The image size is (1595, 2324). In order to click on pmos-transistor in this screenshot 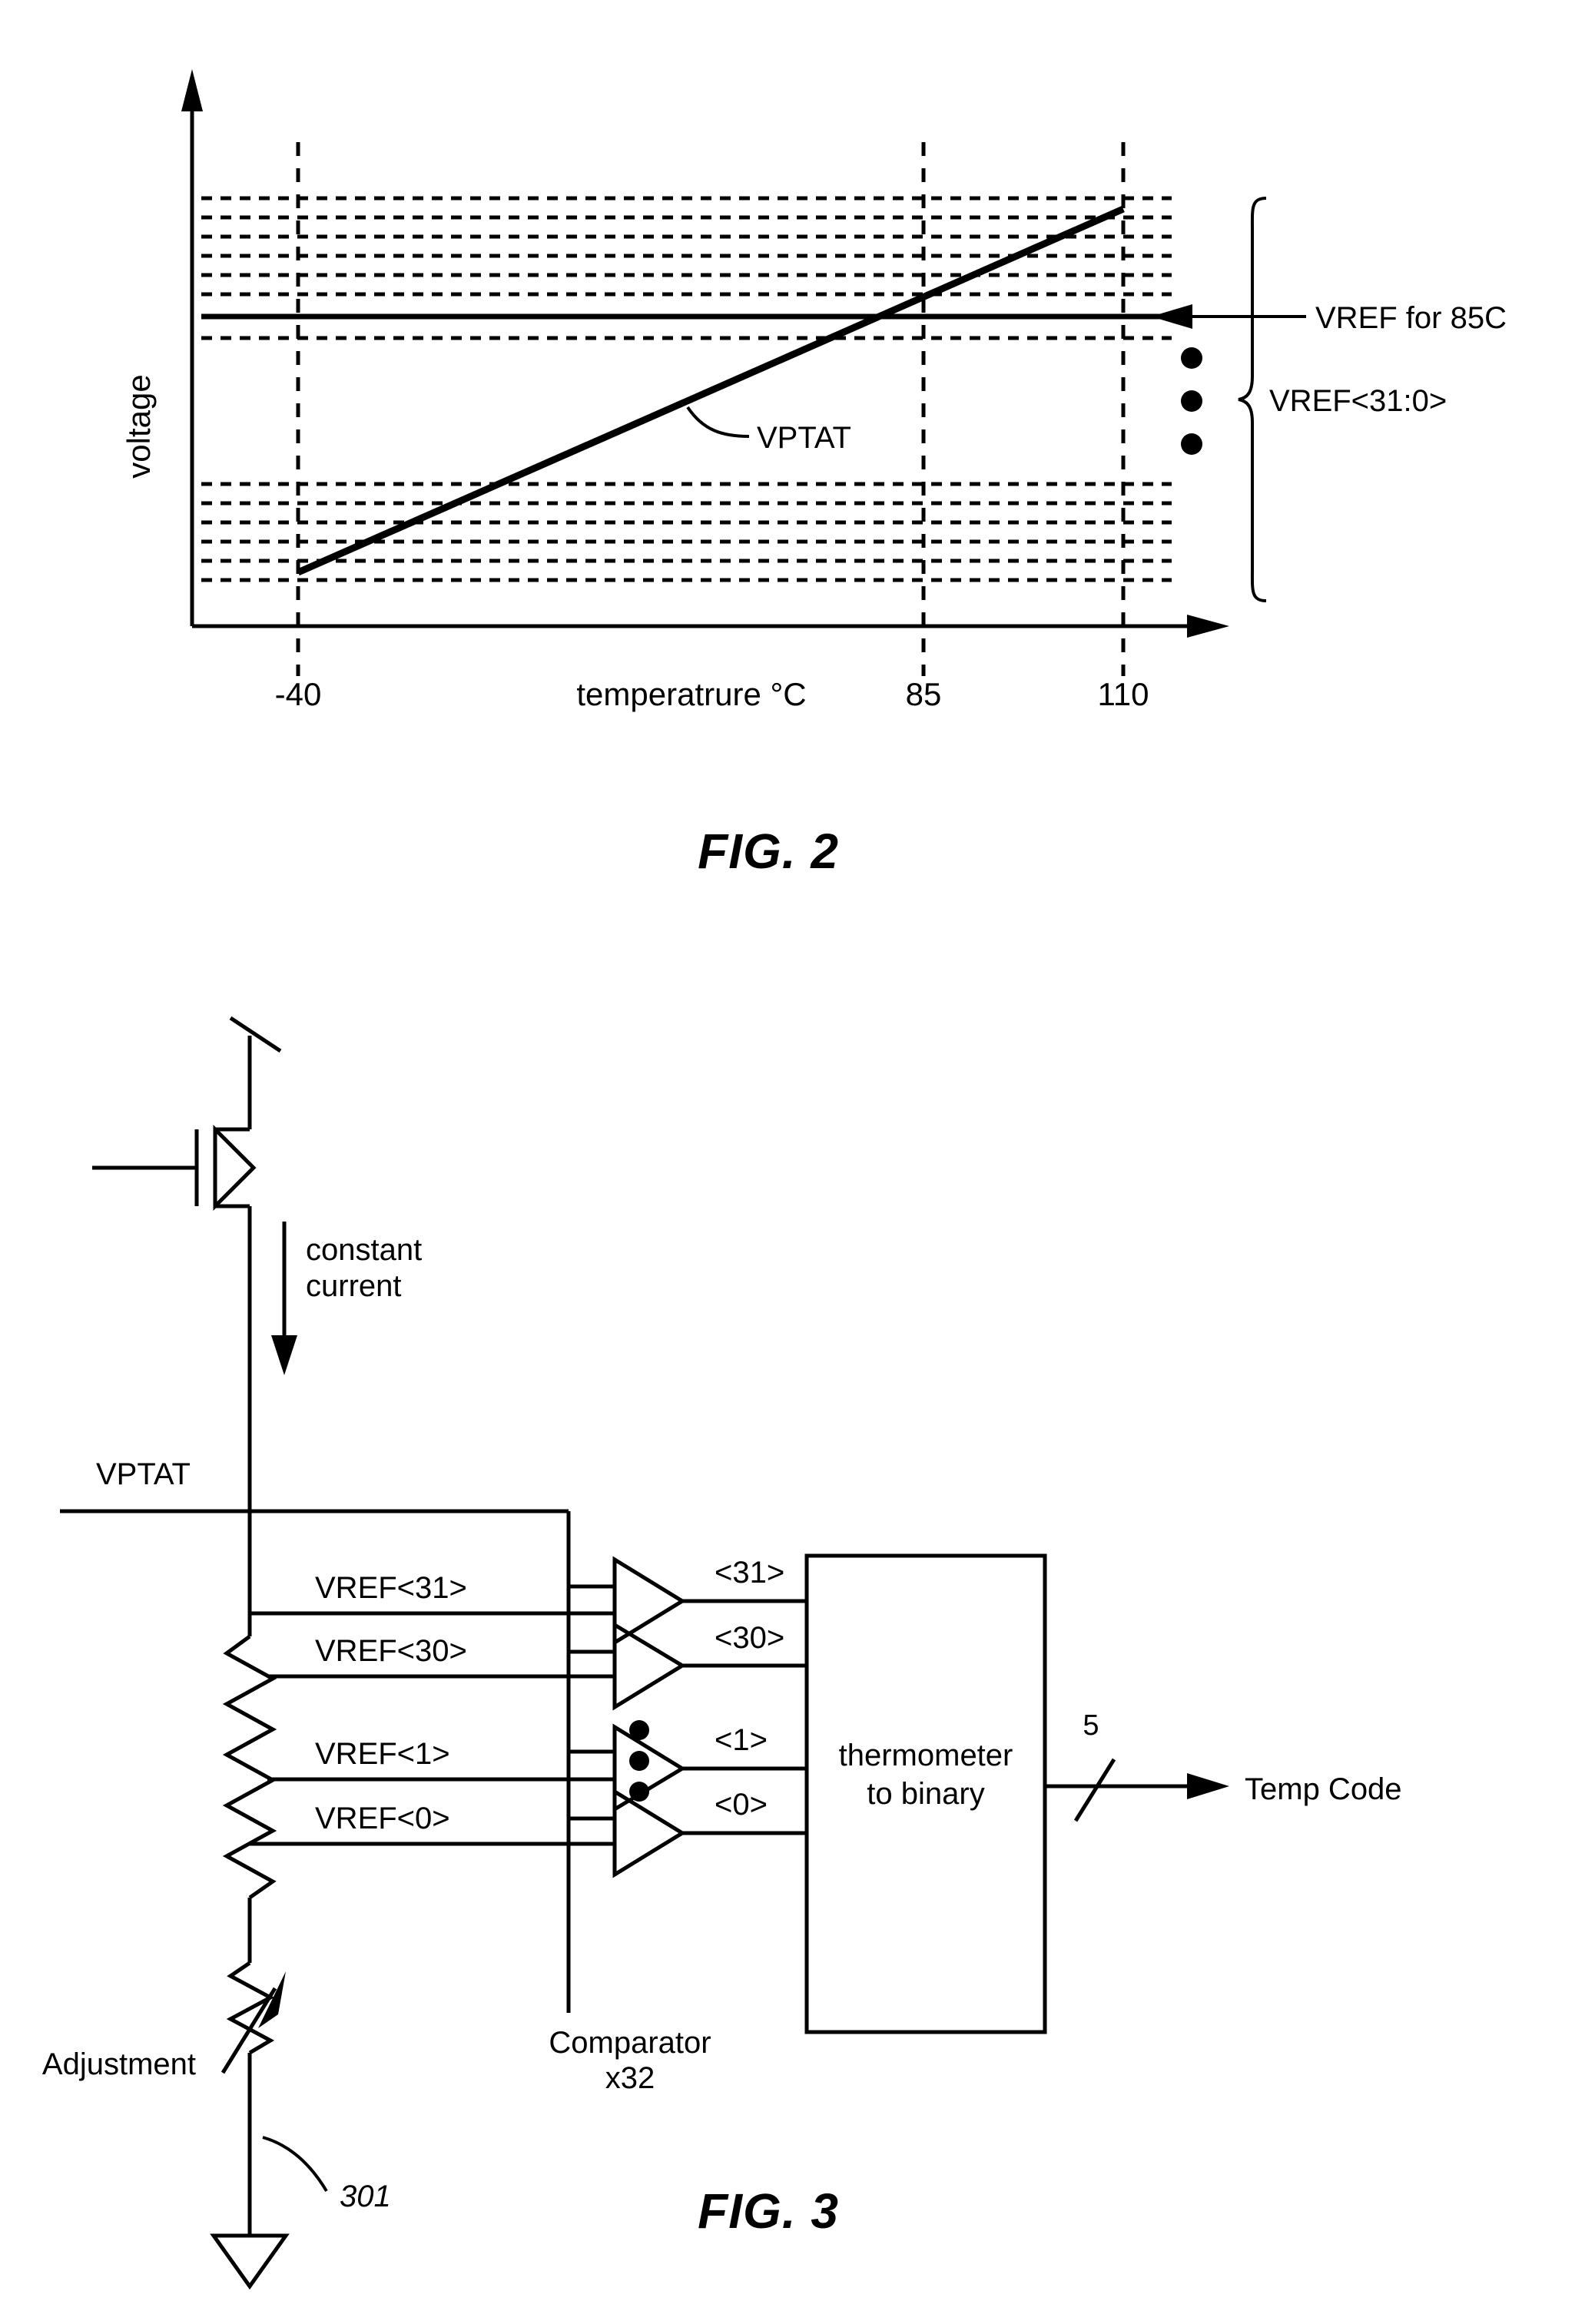, I will do `click(174, 1284)`.